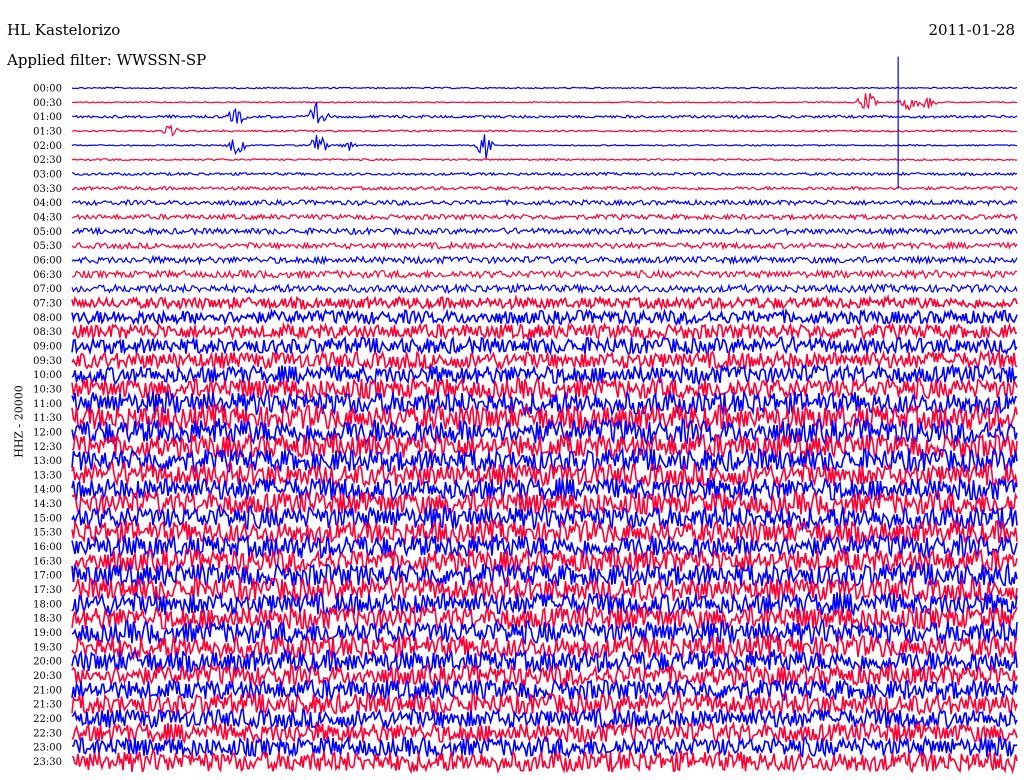 This screenshot has height=780, width=1024. What do you see at coordinates (47, 447) in the screenshot?
I see `time-label: 12:30` at bounding box center [47, 447].